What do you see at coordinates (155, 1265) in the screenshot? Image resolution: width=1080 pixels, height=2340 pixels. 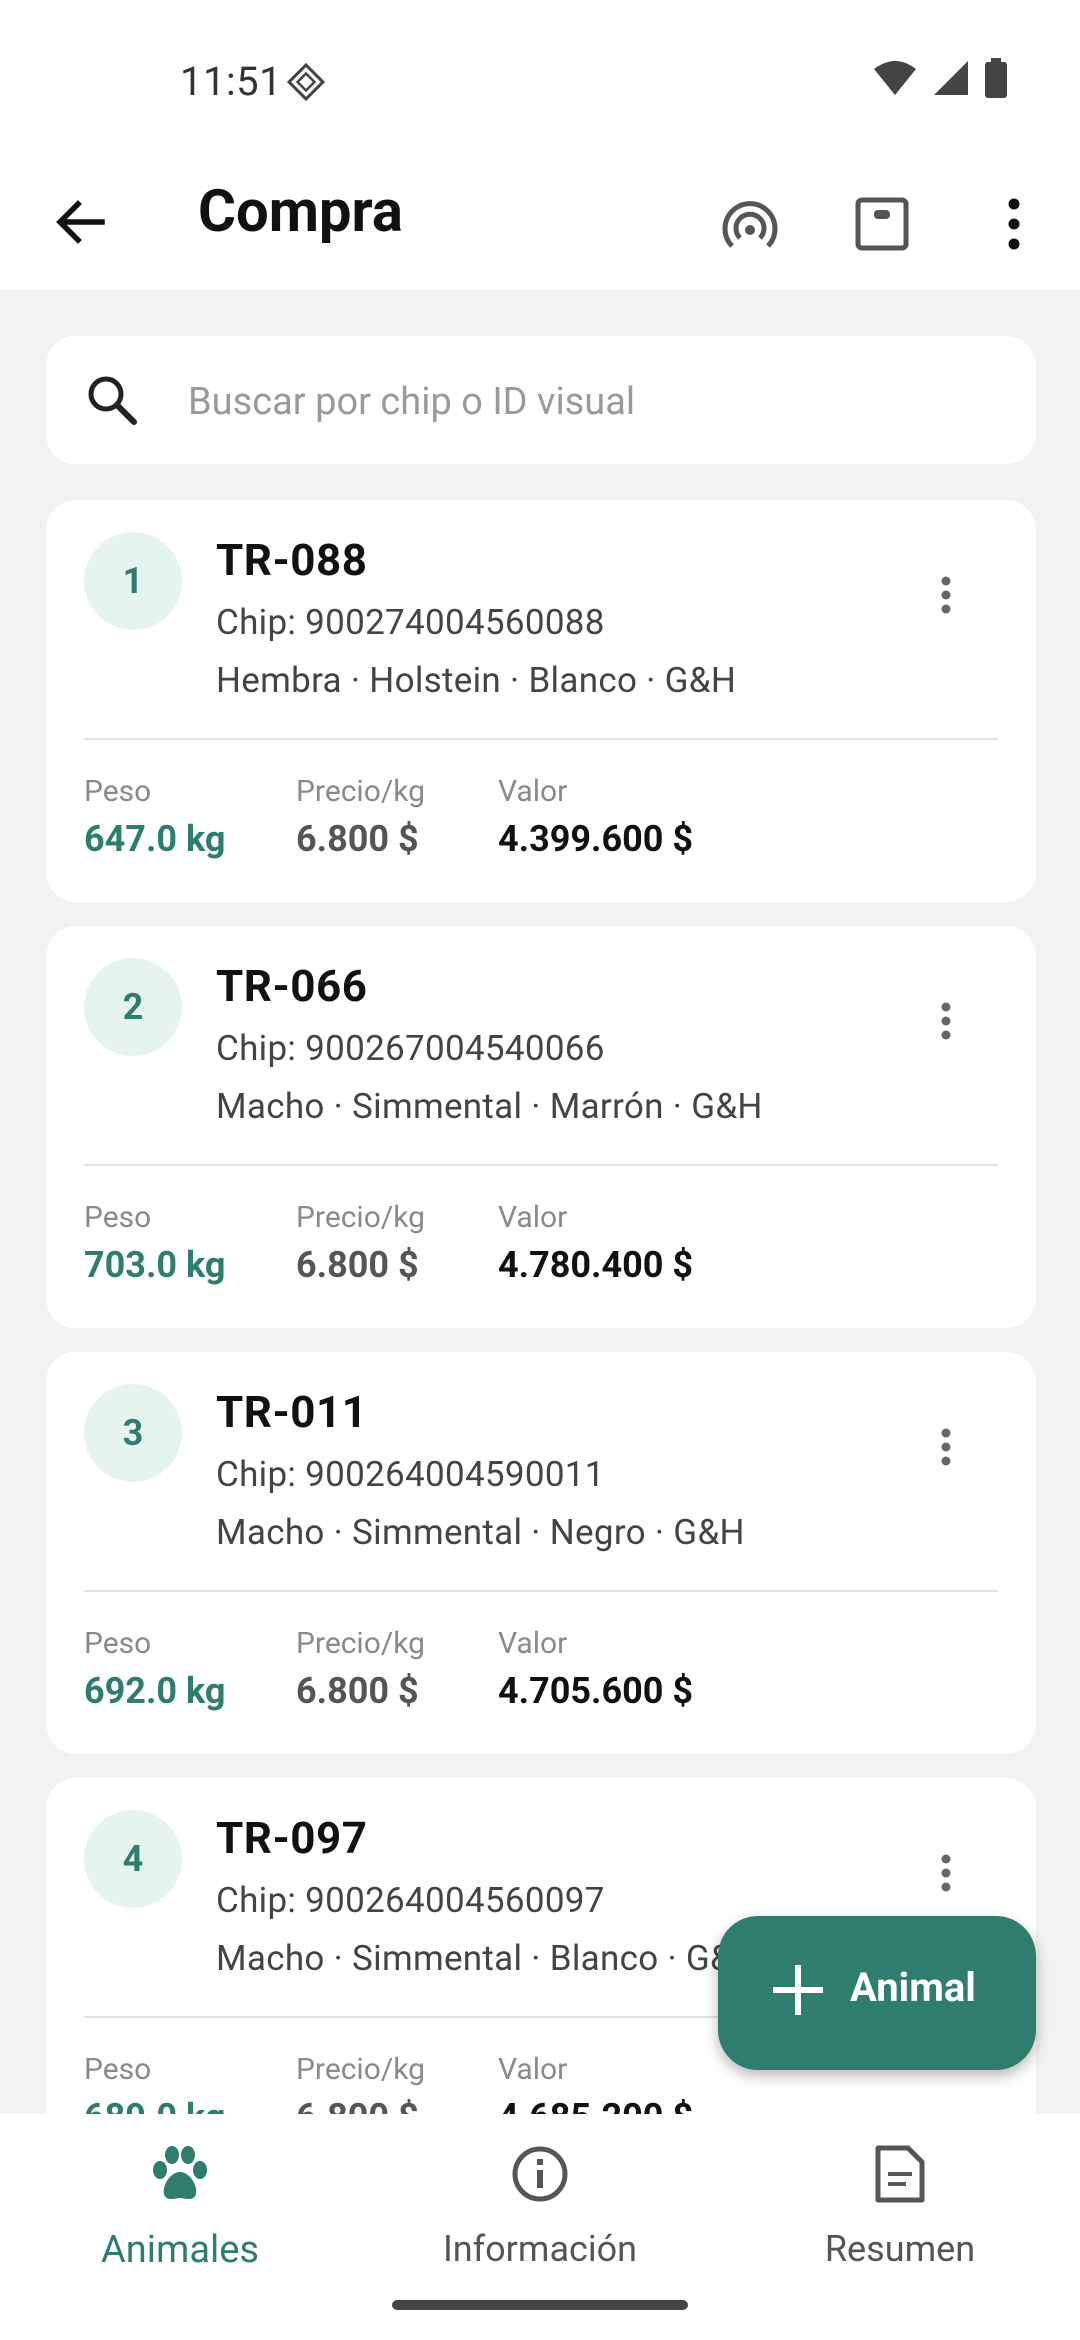 I see `weight-value: 703.0 kg` at bounding box center [155, 1265].